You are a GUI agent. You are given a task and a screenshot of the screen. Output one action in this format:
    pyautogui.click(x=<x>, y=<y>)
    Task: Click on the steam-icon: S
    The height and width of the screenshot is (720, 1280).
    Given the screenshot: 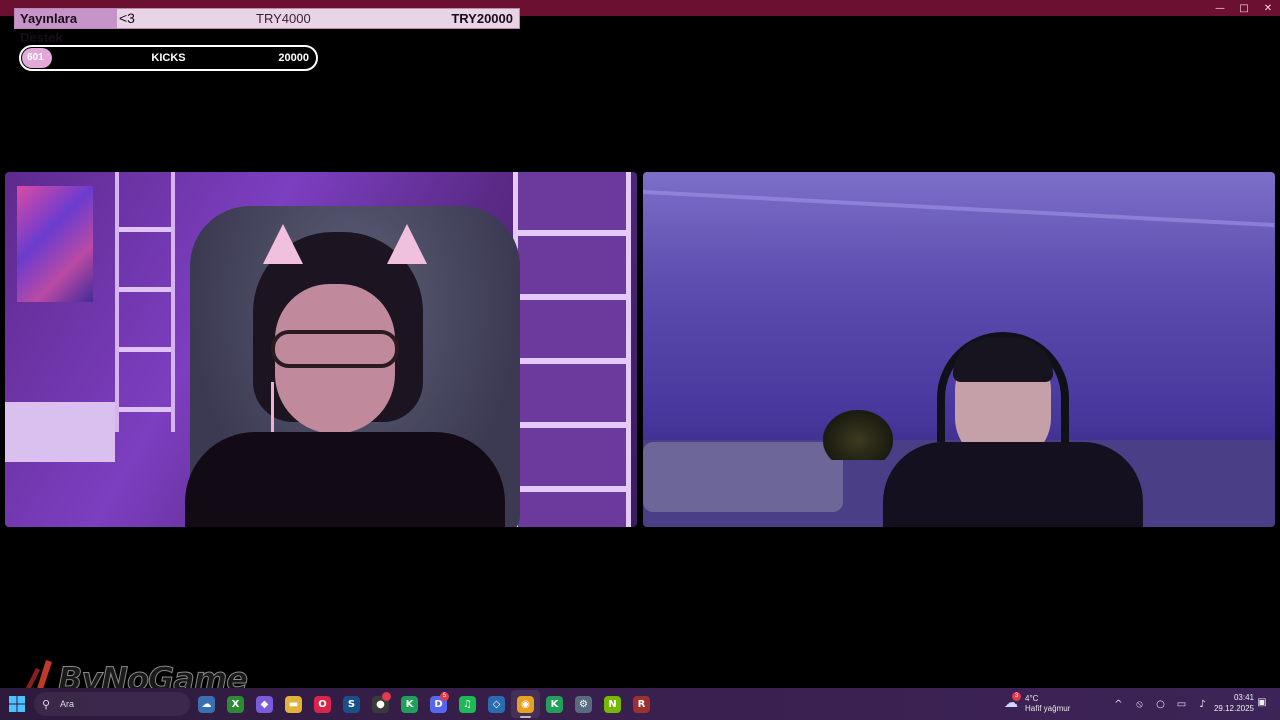 What is the action you would take?
    pyautogui.click(x=351, y=704)
    